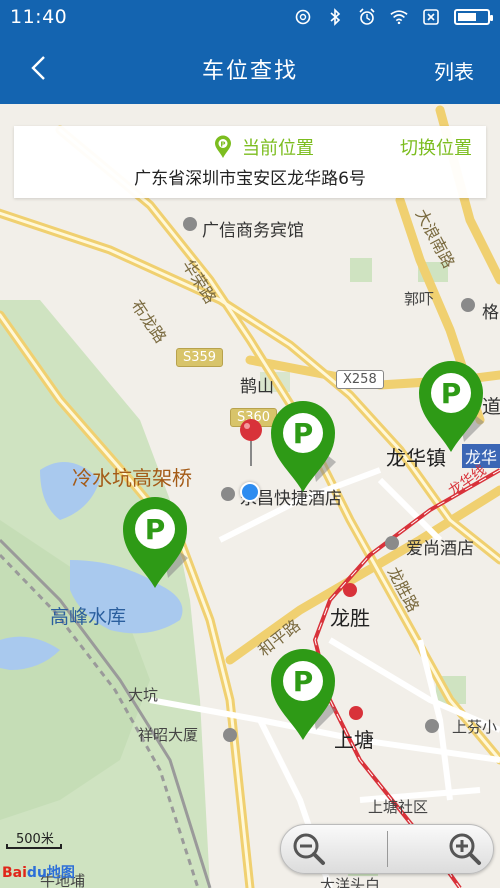 Image resolution: width=500 pixels, height=888 pixels. What do you see at coordinates (132, 478) in the screenshot?
I see `map-label-lengshuikeng: 冷水坑高架桥` at bounding box center [132, 478].